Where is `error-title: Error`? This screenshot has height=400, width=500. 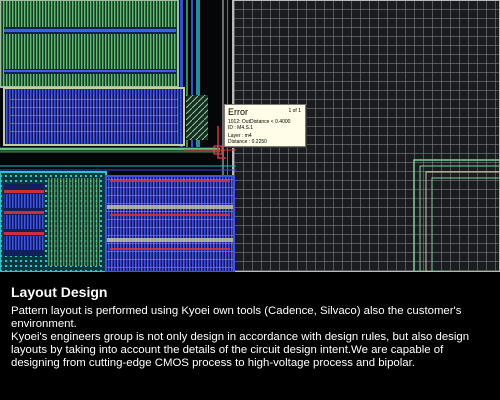 error-title: Error is located at coordinates (238, 112).